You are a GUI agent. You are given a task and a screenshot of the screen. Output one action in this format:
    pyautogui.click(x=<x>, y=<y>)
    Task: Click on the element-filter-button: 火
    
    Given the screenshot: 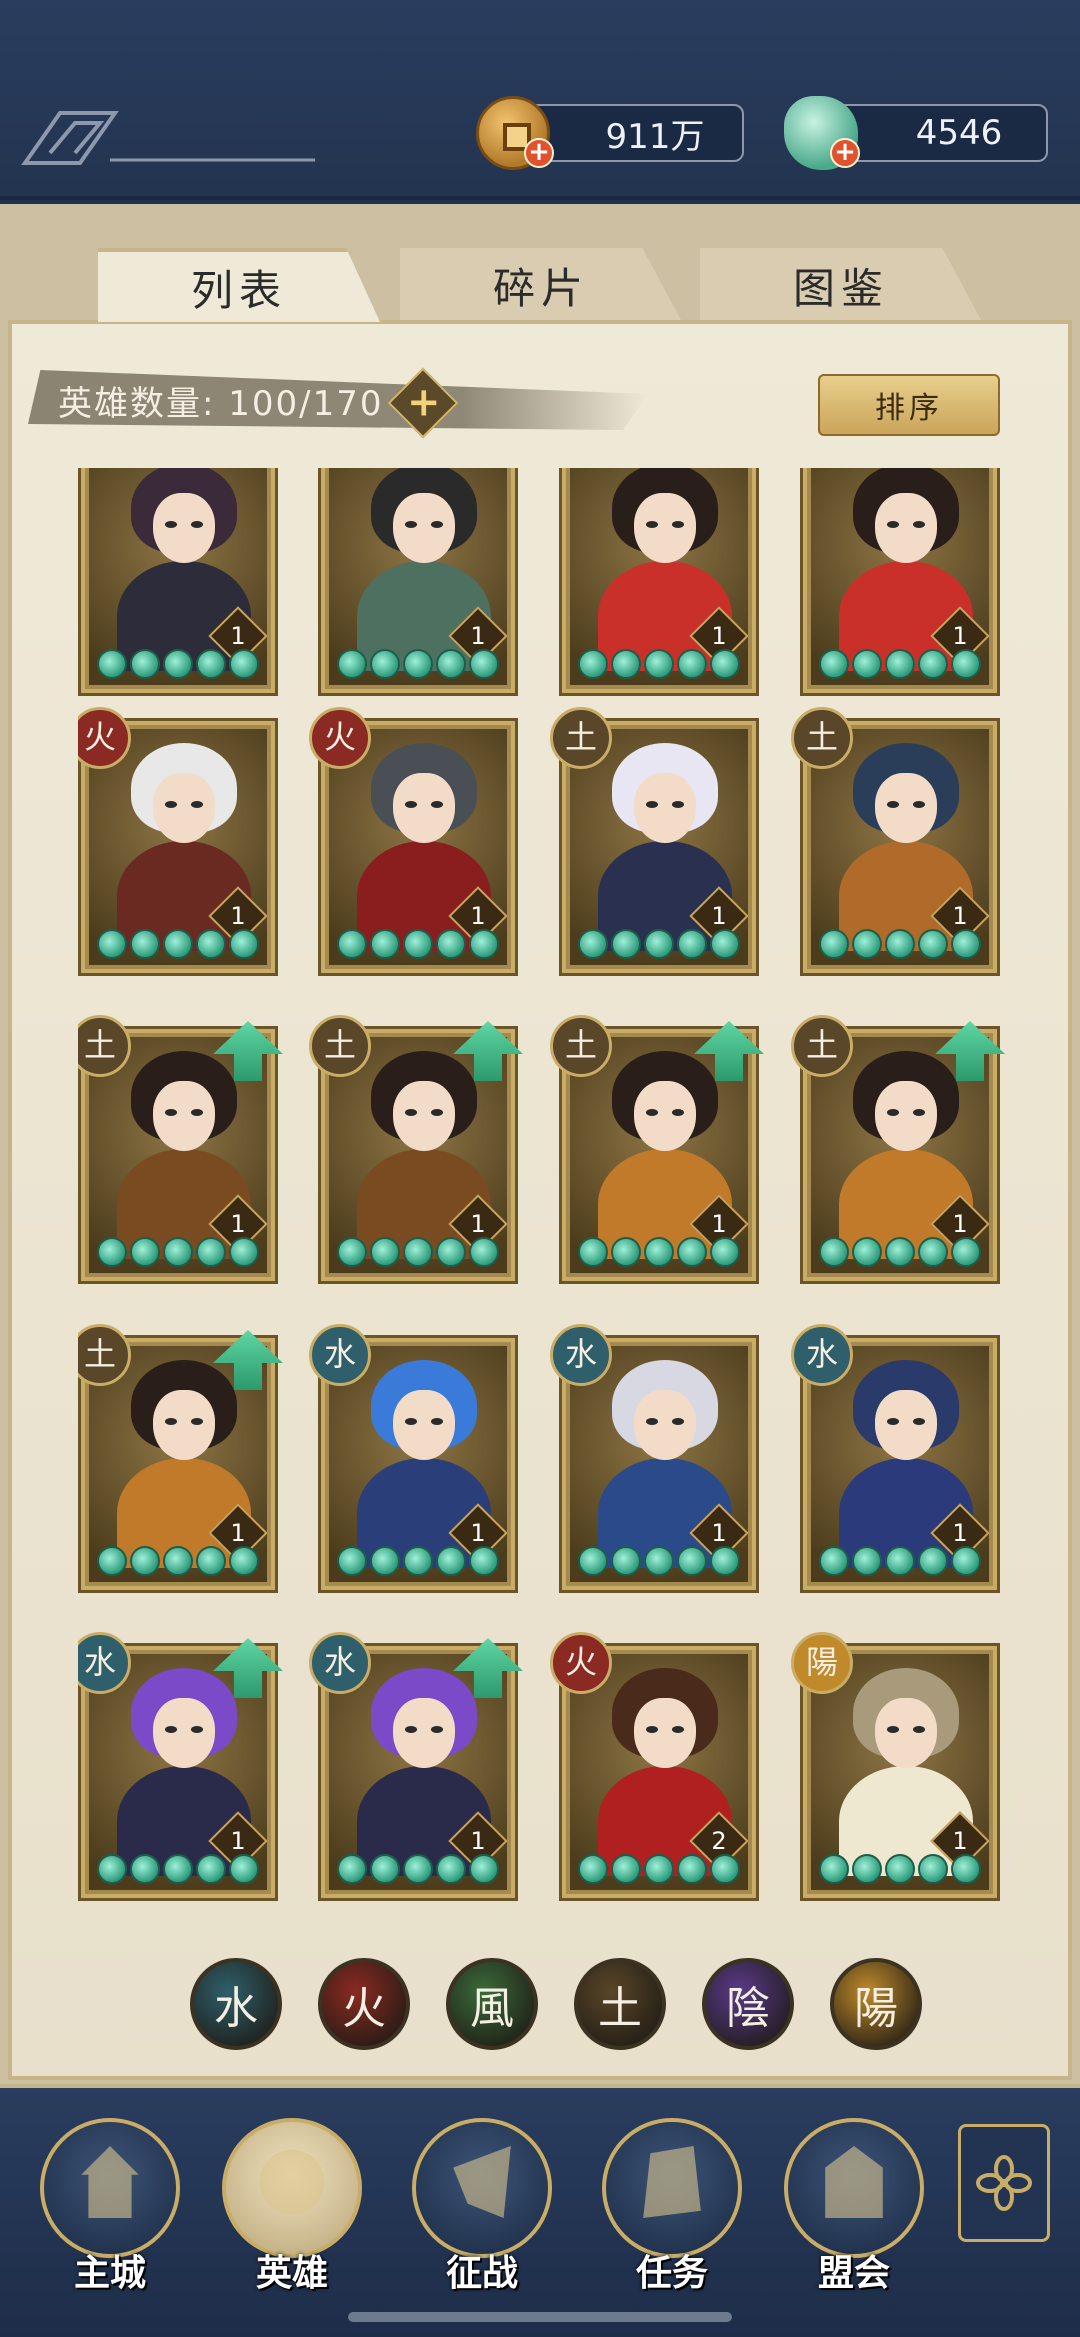 What is the action you would take?
    pyautogui.click(x=364, y=2004)
    